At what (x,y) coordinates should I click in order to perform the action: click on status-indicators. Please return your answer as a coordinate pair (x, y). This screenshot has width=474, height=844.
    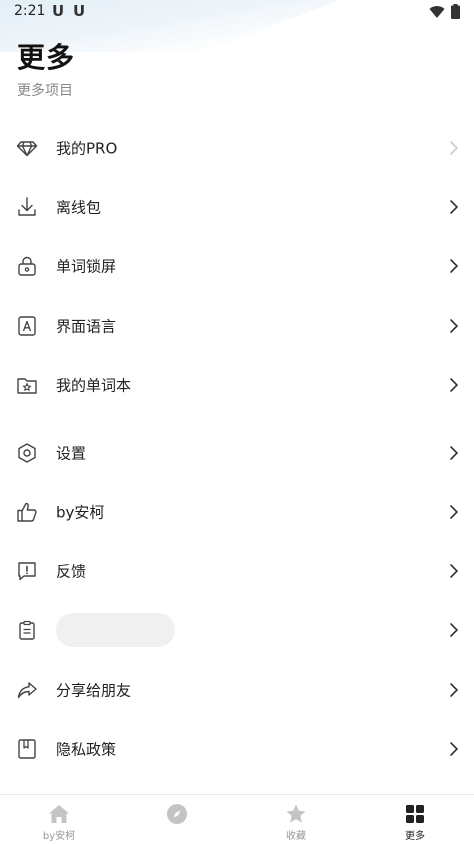
    Looking at the image, I should click on (444, 11).